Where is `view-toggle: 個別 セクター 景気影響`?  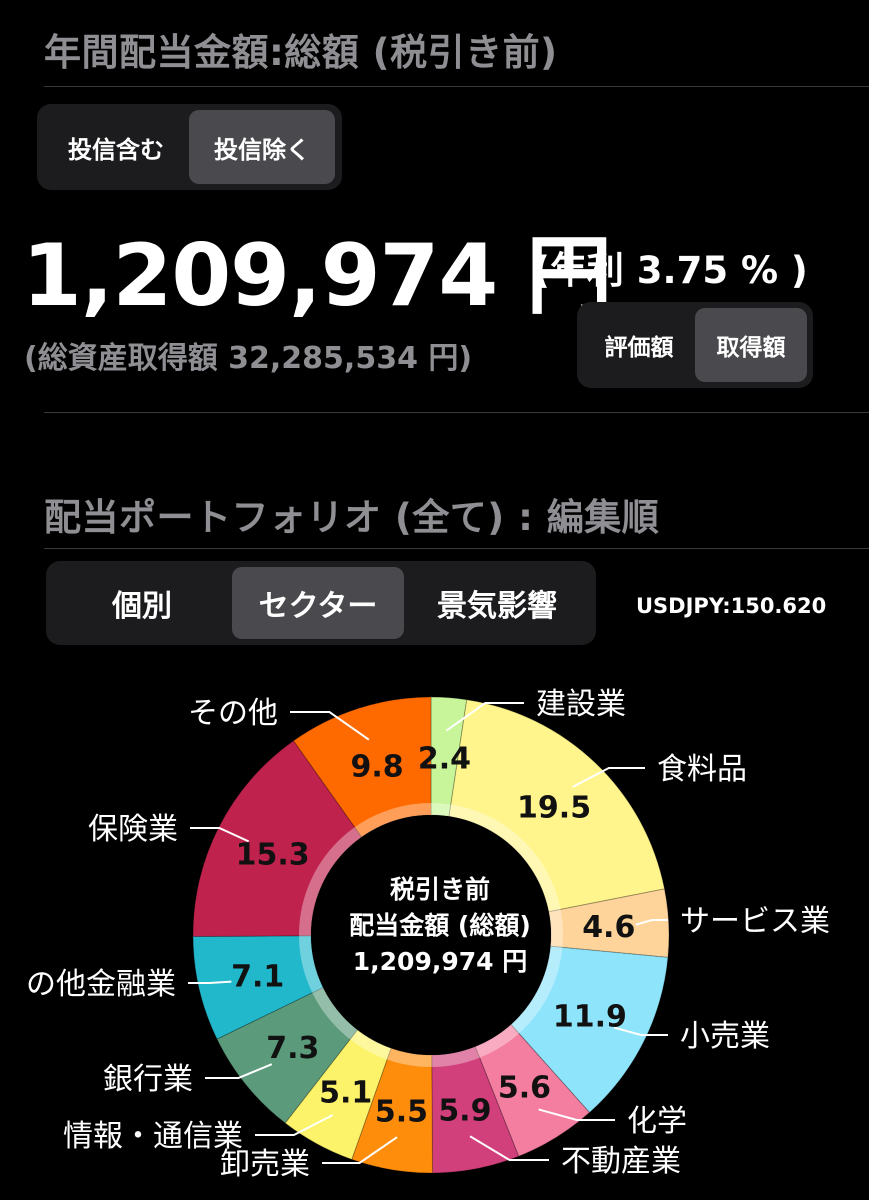
view-toggle: 個別 セクター 景気影響 is located at coordinates (321, 603).